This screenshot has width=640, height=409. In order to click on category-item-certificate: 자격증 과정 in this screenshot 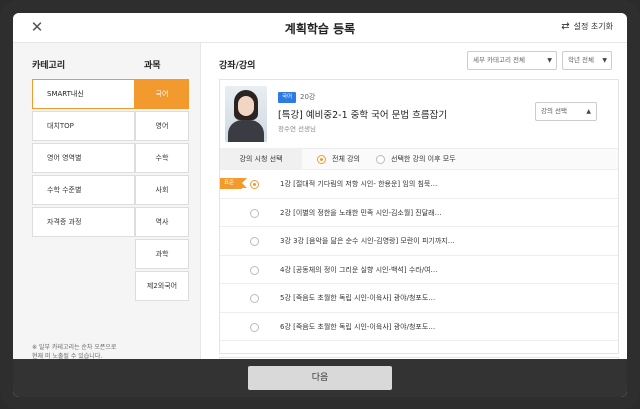, I will do `click(83, 222)`.